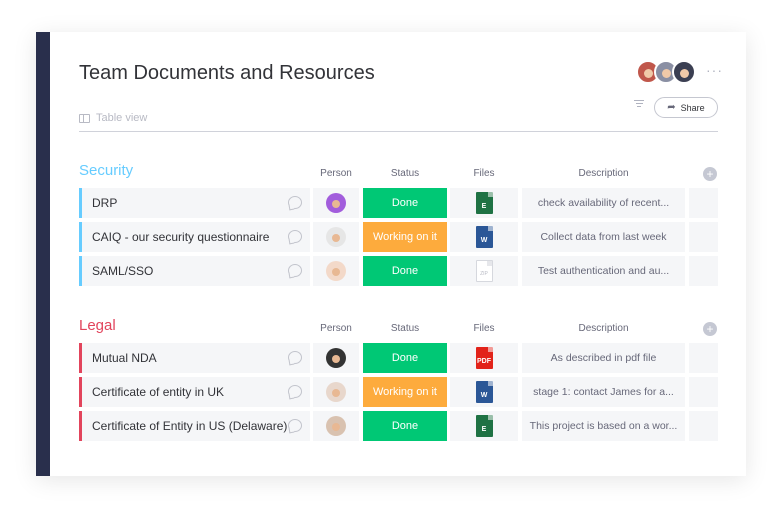  I want to click on item-name: DRP, so click(105, 203).